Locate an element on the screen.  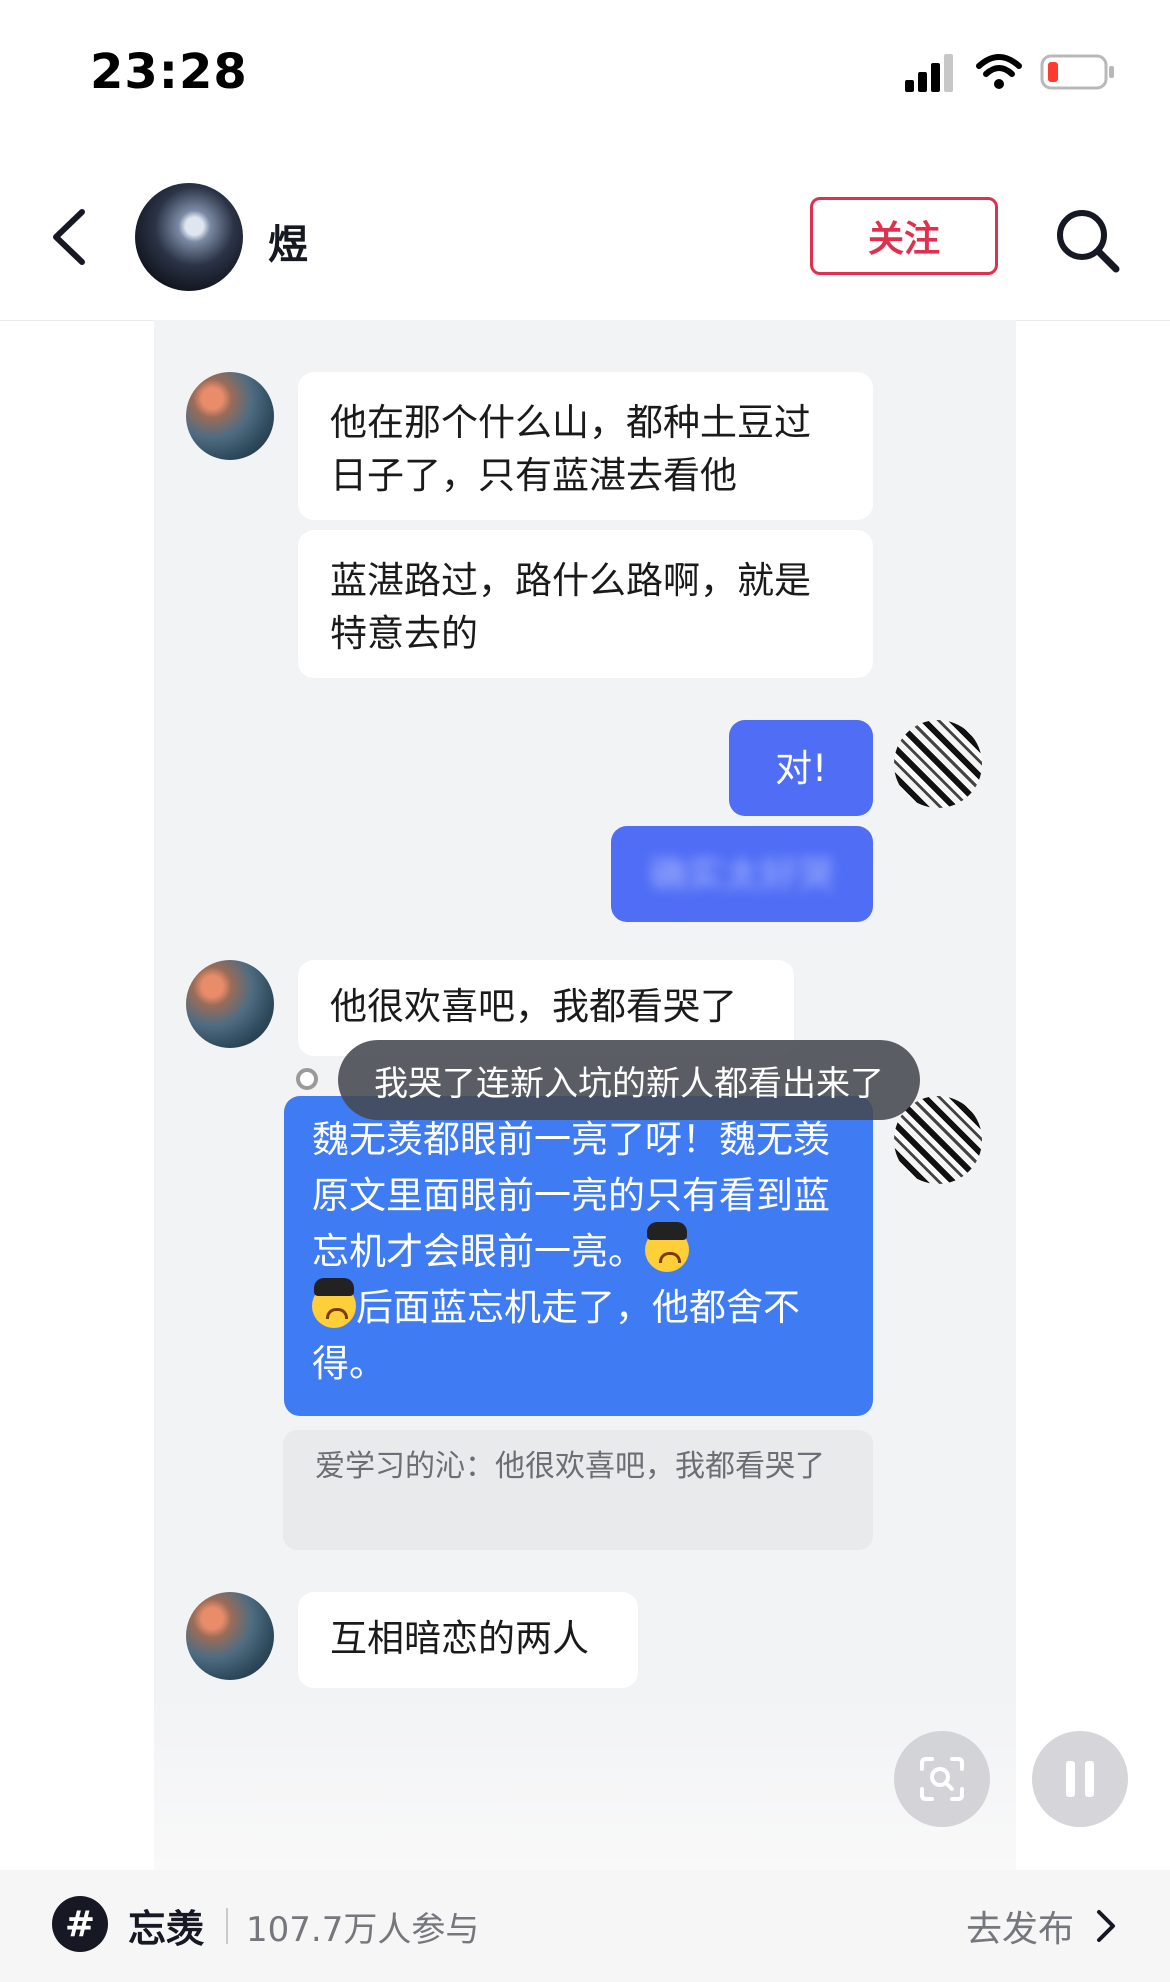
chat-bubble-incoming: 互相暗恋的两人 is located at coordinates (468, 1640).